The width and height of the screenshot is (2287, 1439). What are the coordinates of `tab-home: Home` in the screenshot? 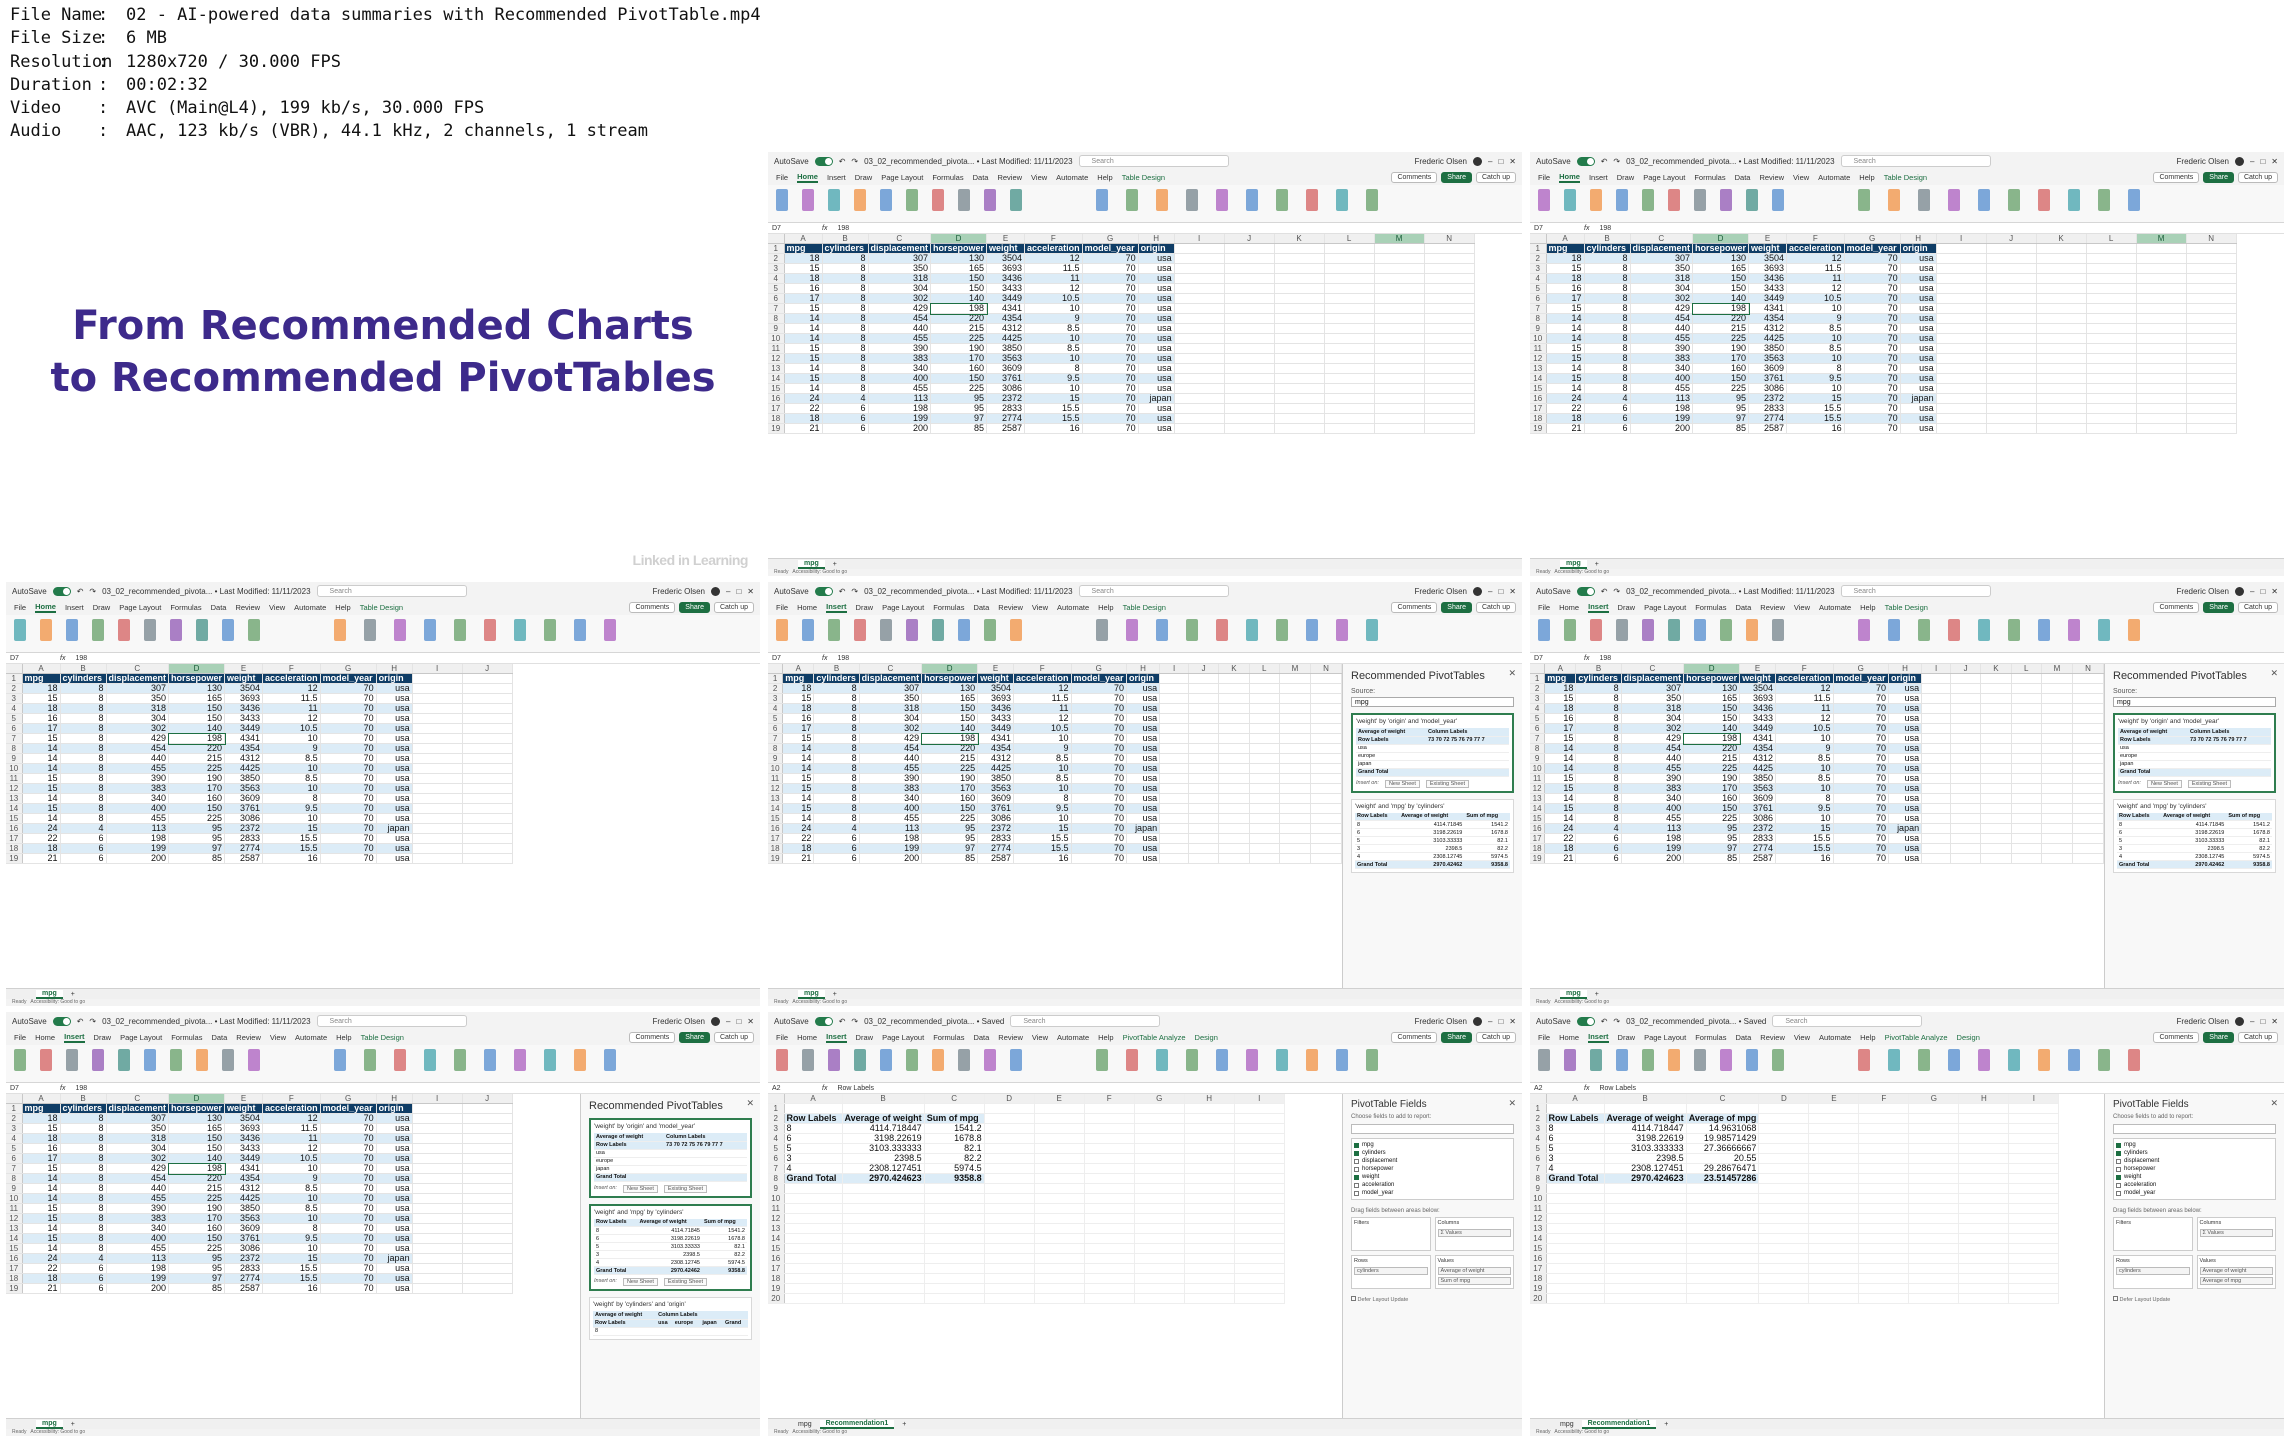 It's located at (45, 1037).